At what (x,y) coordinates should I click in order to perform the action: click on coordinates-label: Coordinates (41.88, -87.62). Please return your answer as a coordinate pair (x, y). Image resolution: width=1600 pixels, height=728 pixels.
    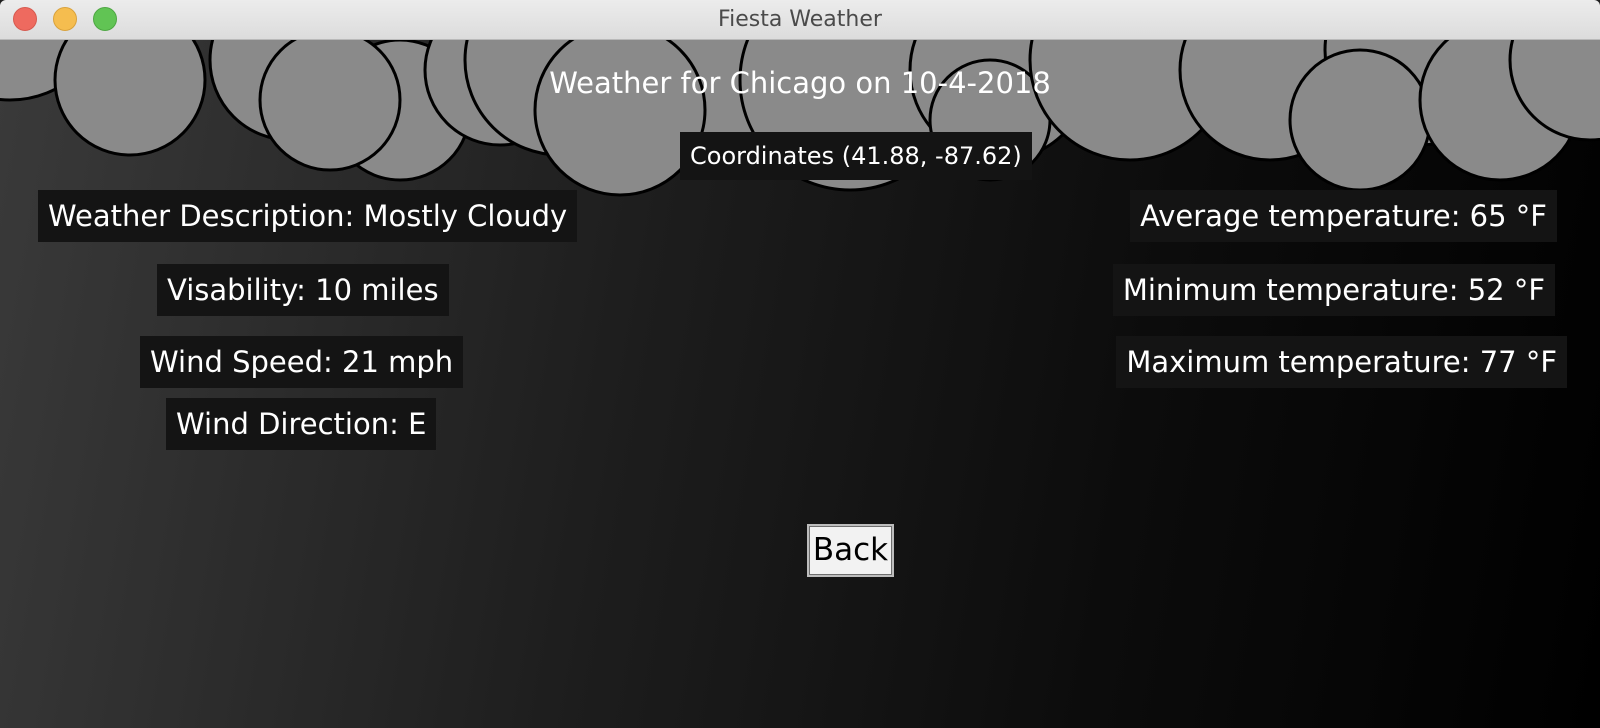
    Looking at the image, I should click on (856, 156).